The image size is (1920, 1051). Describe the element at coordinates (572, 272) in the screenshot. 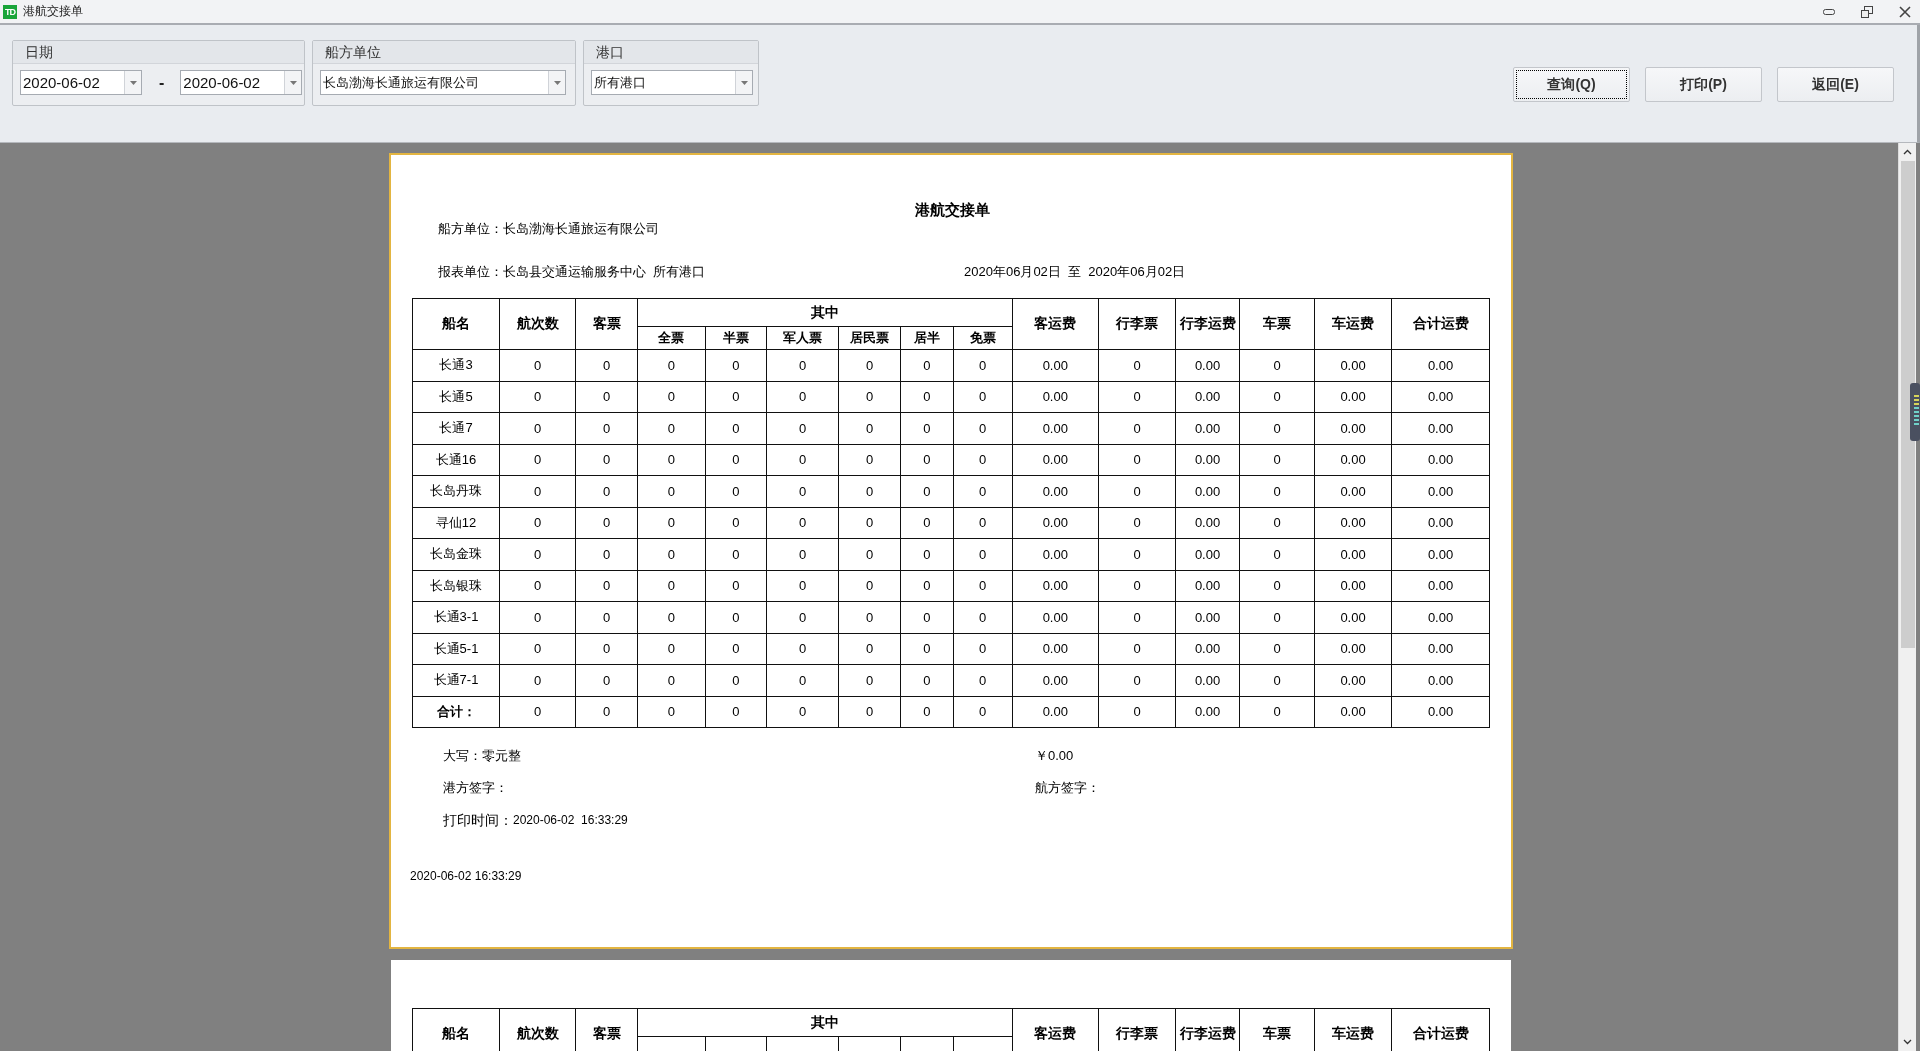

I see `report-unit-text: 报表单位：长岛县交通运输服务中心 所有港口` at that location.